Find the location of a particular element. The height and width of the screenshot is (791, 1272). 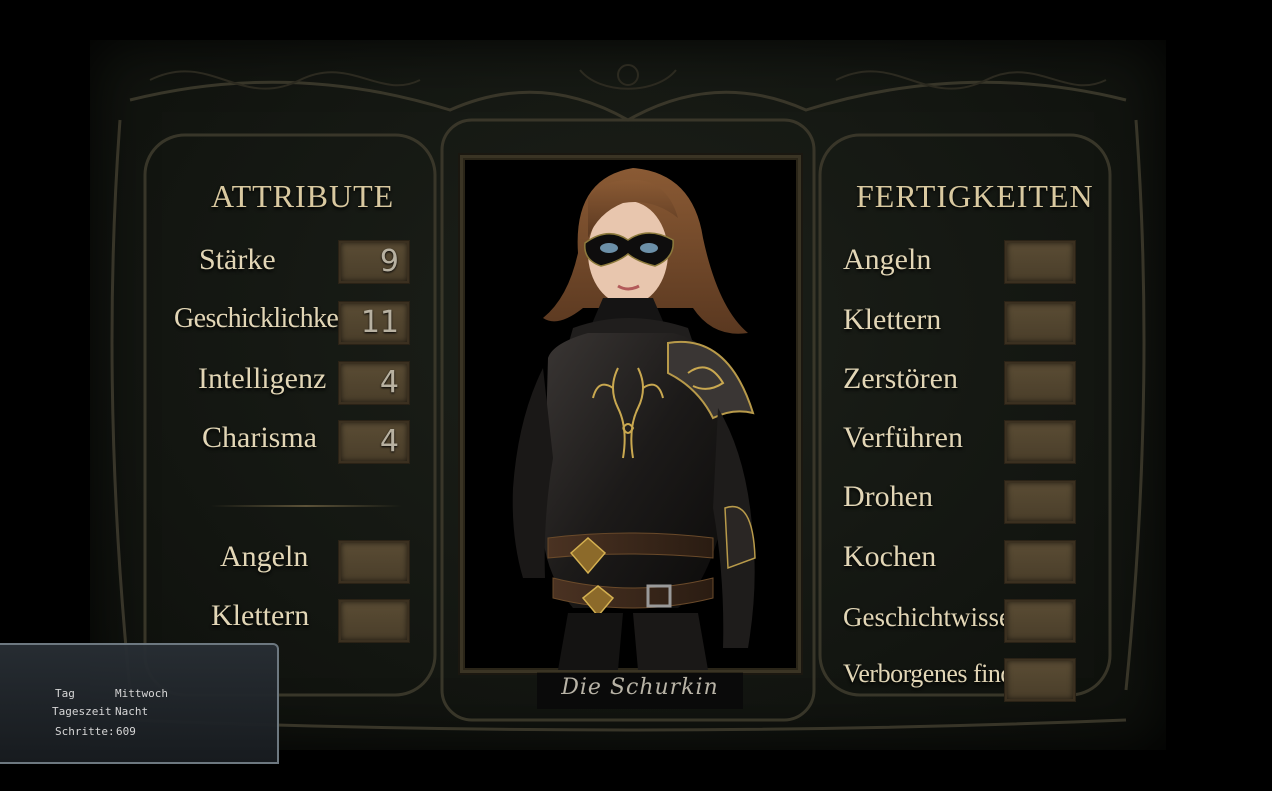

attribute-value-box-strength: 9 is located at coordinates (374, 262).